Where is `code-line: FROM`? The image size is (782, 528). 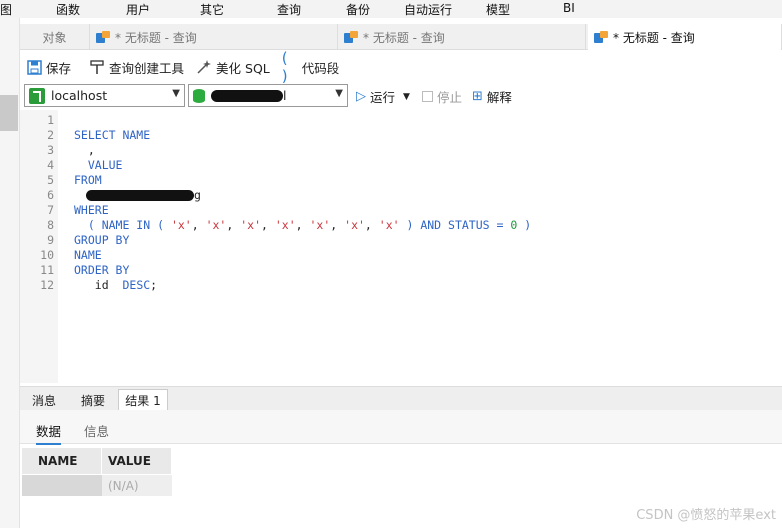 code-line: FROM is located at coordinates (88, 180).